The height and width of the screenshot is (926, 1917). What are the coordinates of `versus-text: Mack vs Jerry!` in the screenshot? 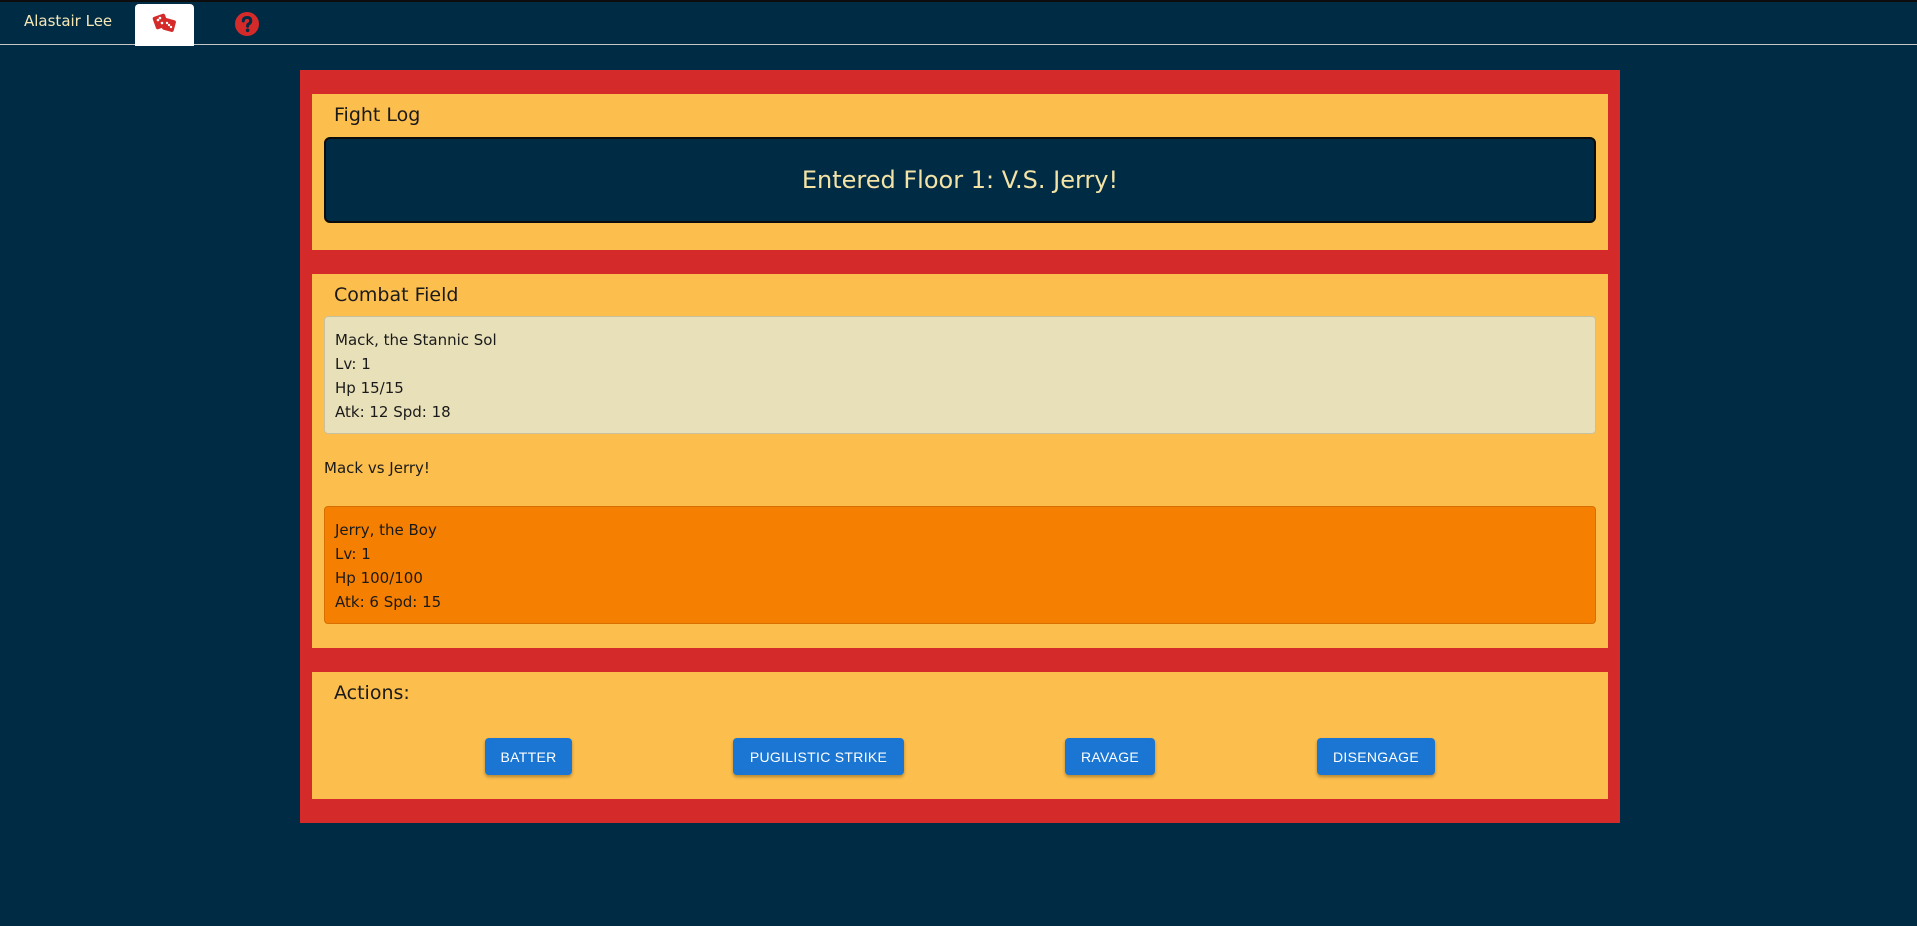 It's located at (377, 468).